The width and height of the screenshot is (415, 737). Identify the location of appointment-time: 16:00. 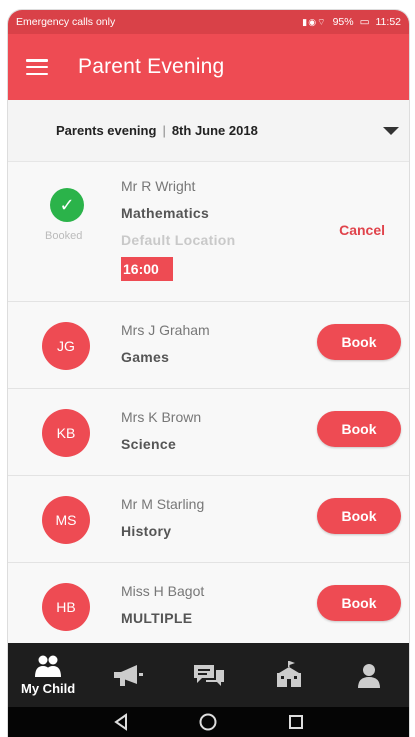
(147, 269).